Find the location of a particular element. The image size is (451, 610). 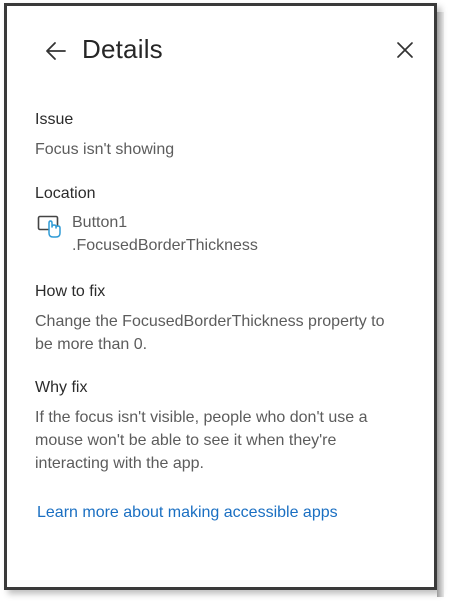

why-fix-line: interacting with the app. is located at coordinates (119, 463).